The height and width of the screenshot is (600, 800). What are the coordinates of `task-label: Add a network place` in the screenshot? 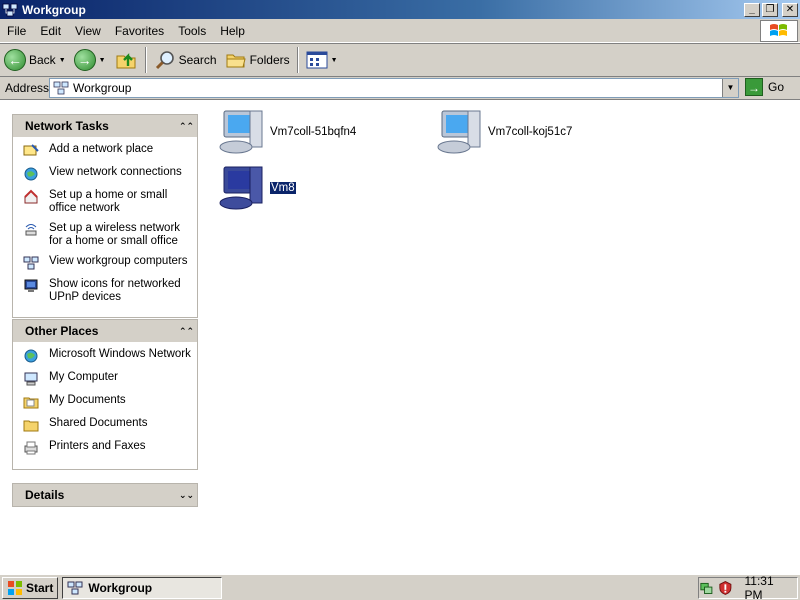 It's located at (101, 149).